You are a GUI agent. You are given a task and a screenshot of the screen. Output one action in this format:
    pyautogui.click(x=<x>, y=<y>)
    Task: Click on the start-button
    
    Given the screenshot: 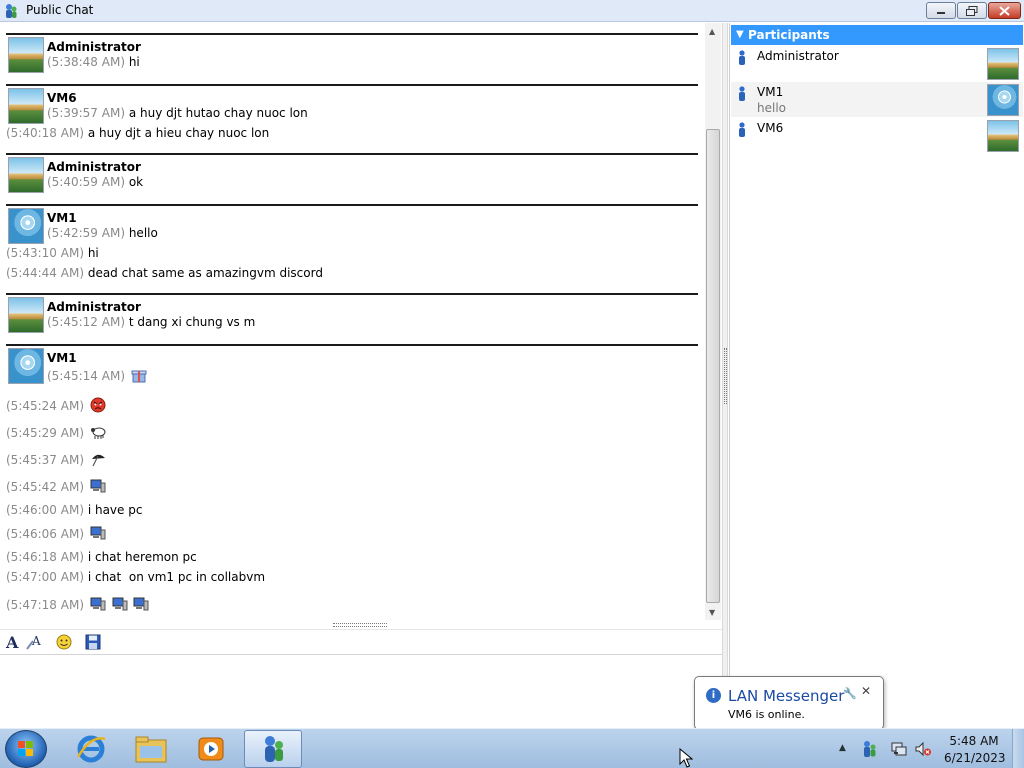 What is the action you would take?
    pyautogui.click(x=26, y=749)
    